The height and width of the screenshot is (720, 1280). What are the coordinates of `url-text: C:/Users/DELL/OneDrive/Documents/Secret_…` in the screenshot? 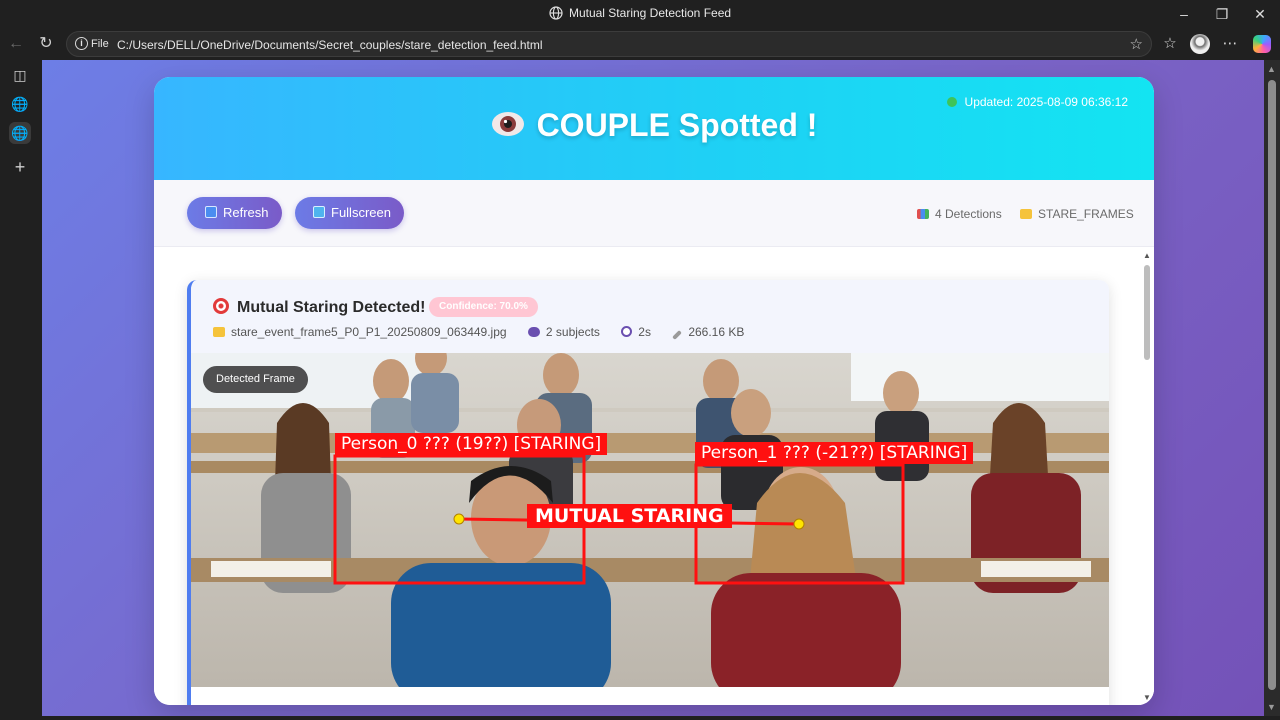 It's located at (330, 45).